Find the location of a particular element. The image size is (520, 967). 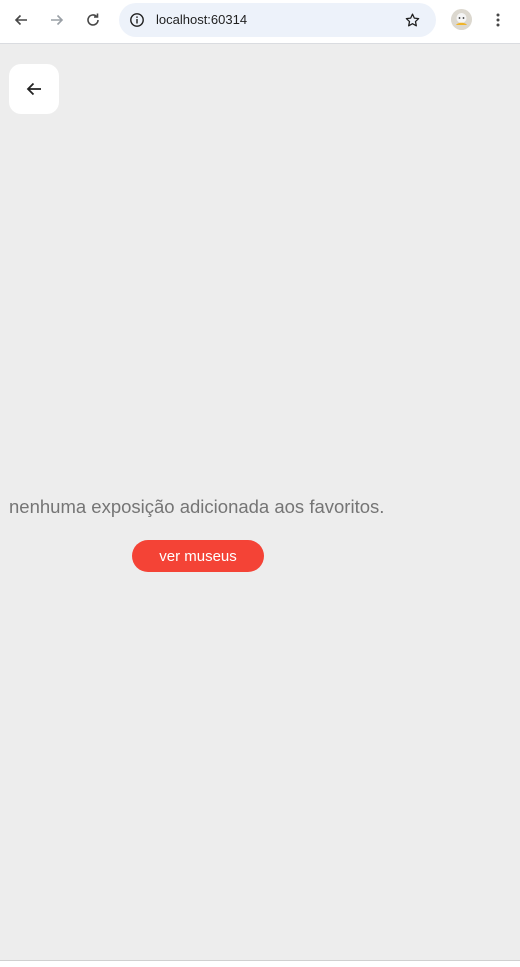

info-icon is located at coordinates (137, 20).